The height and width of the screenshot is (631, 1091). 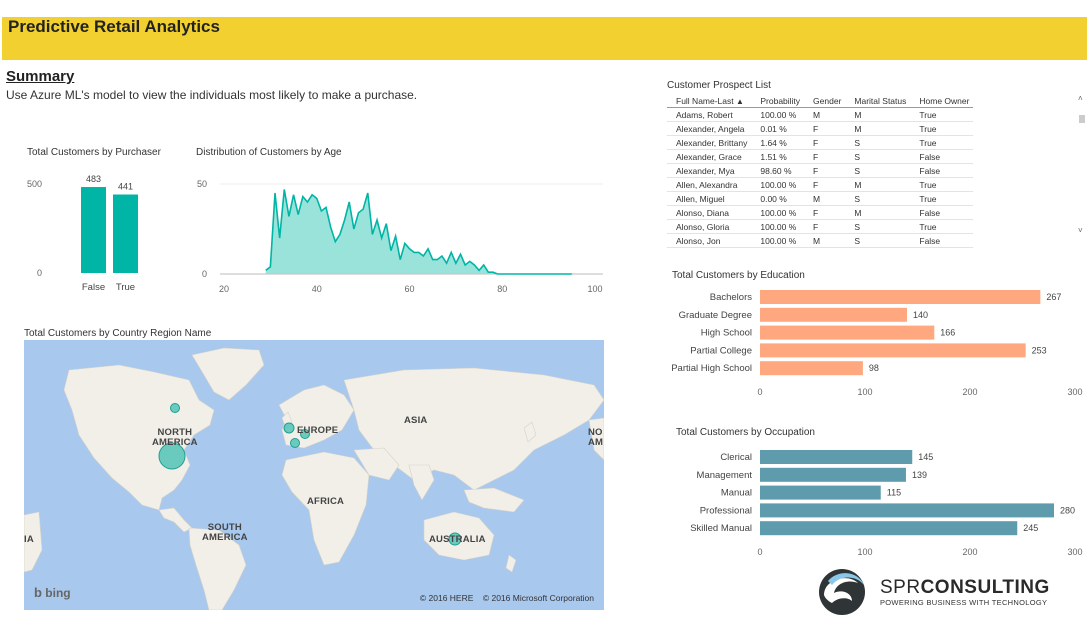 What do you see at coordinates (778, 170) in the screenshot?
I see `cell-probability: 98.60 %` at bounding box center [778, 170].